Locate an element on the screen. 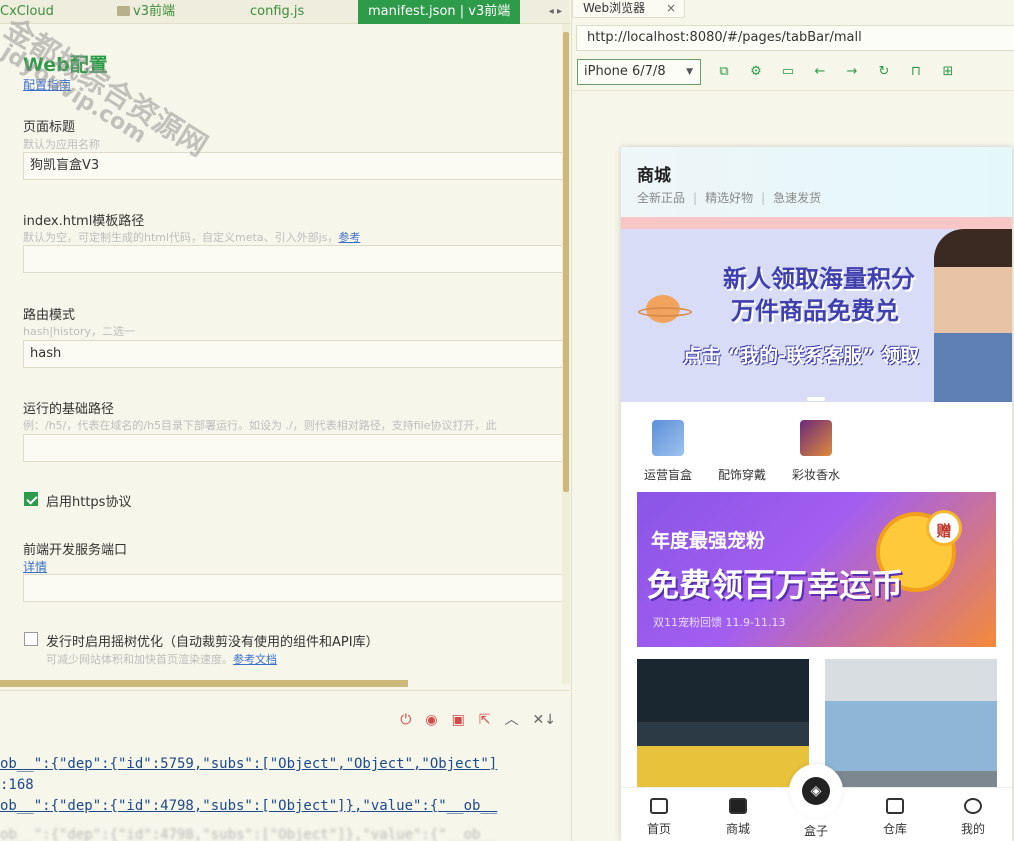 The image size is (1014, 841). tab-home-label: 首页 is located at coordinates (658, 829).